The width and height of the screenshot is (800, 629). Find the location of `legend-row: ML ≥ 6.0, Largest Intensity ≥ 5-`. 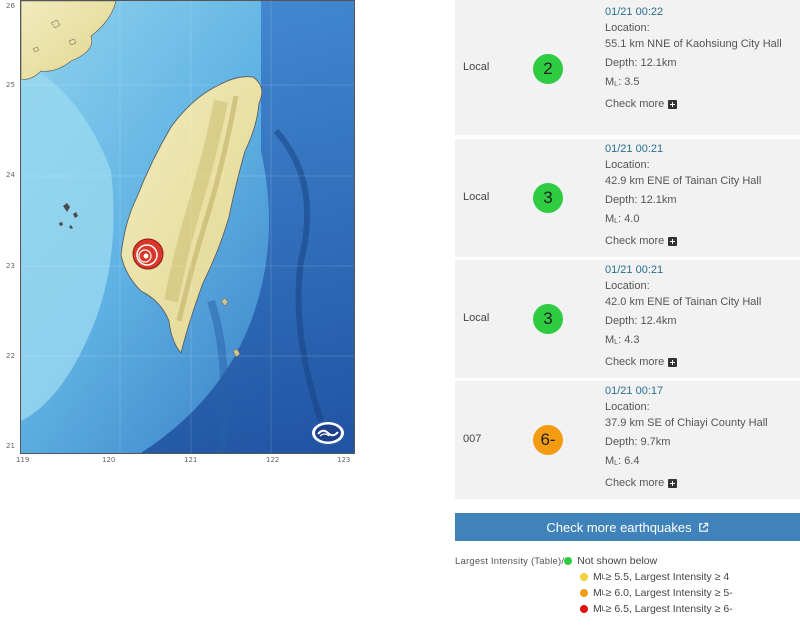

legend-row: ML ≥ 6.0, Largest Intensity ≥ 5- is located at coordinates (656, 593).